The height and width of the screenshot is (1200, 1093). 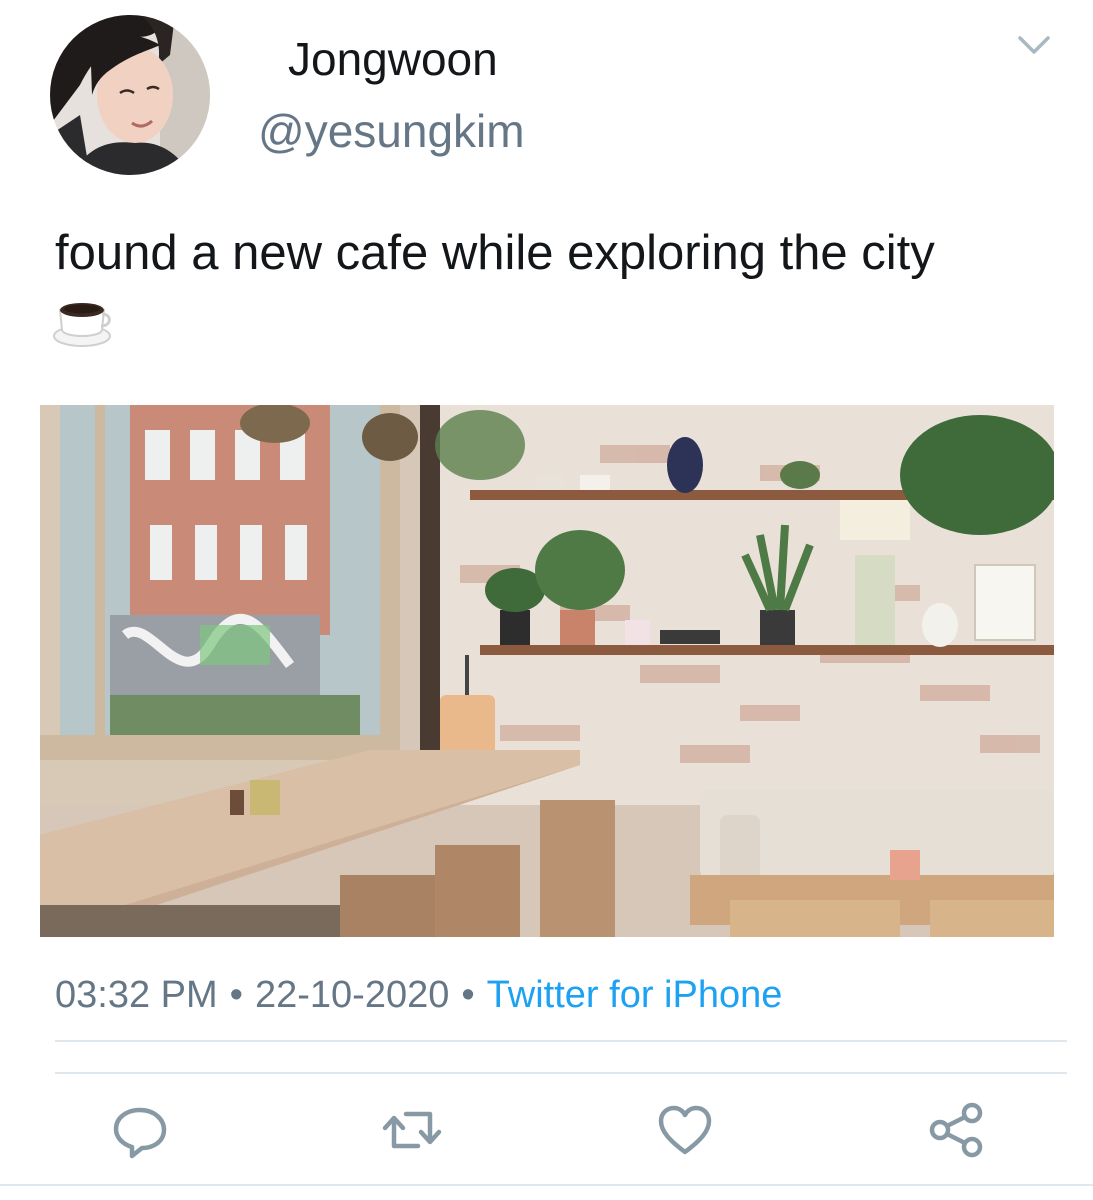 What do you see at coordinates (635, 995) in the screenshot?
I see `tweet-source-link: Twitter for iPhone` at bounding box center [635, 995].